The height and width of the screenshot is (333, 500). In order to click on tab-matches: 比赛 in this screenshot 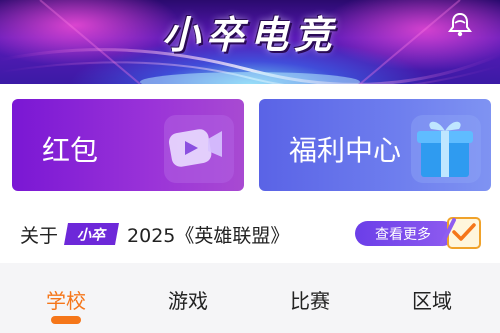, I will do `click(310, 299)`.